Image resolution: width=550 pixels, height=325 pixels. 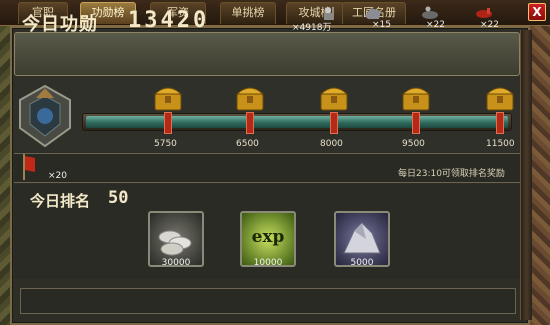 What do you see at coordinates (526, 175) in the screenshot?
I see `scrollbar` at bounding box center [526, 175].